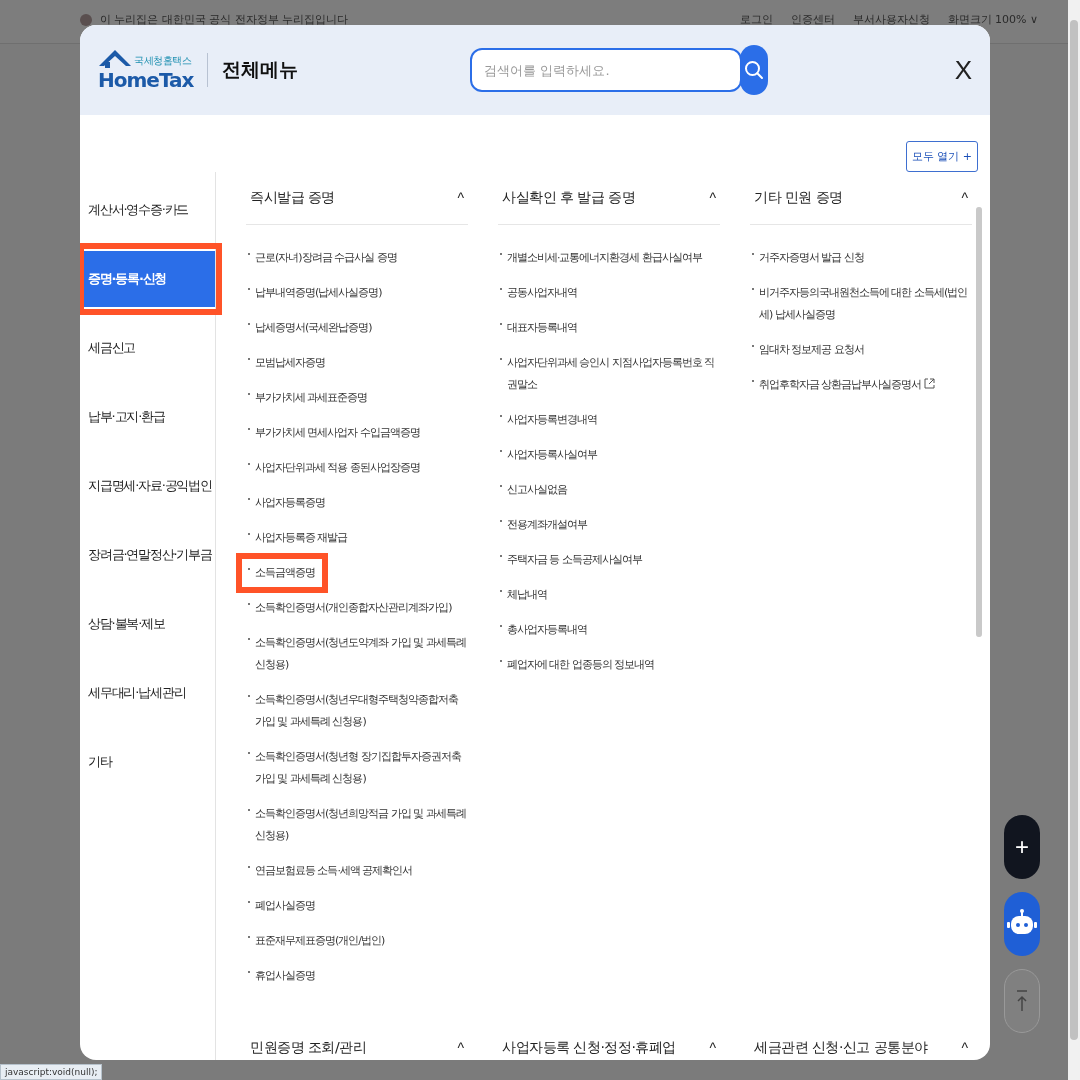  Describe the element at coordinates (1074, 540) in the screenshot. I see `browser-scrollbar` at that location.